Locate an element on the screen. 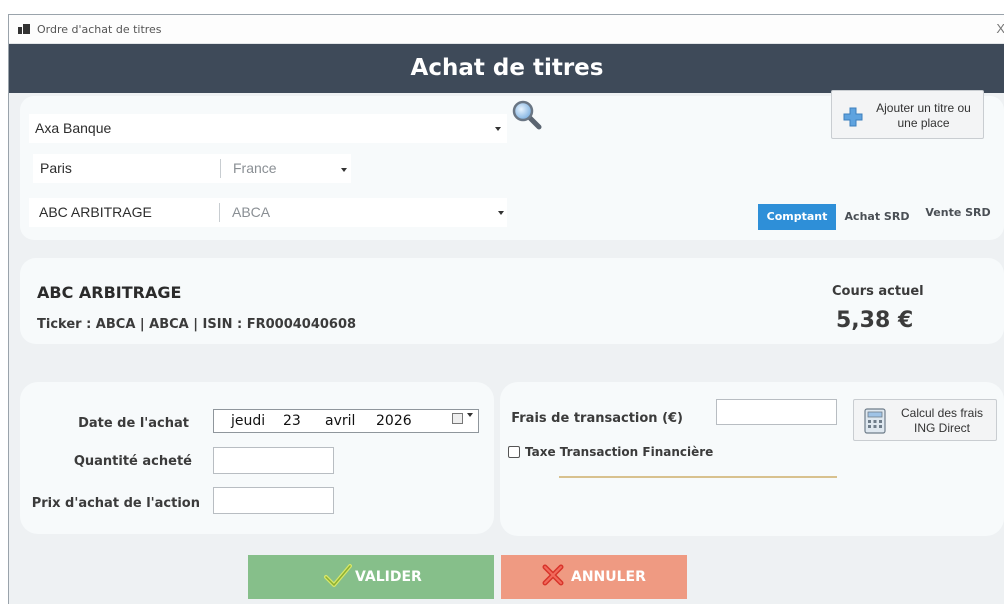  current-price-value: 5,38 € is located at coordinates (875, 320).